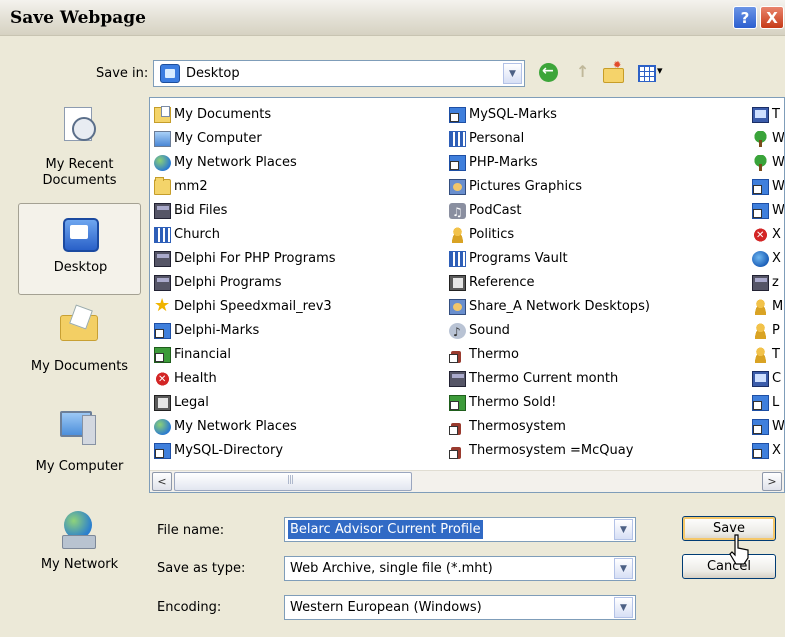 The image size is (785, 637). What do you see at coordinates (244, 259) in the screenshot?
I see `file-list-item: Delphi For PHP Programs` at bounding box center [244, 259].